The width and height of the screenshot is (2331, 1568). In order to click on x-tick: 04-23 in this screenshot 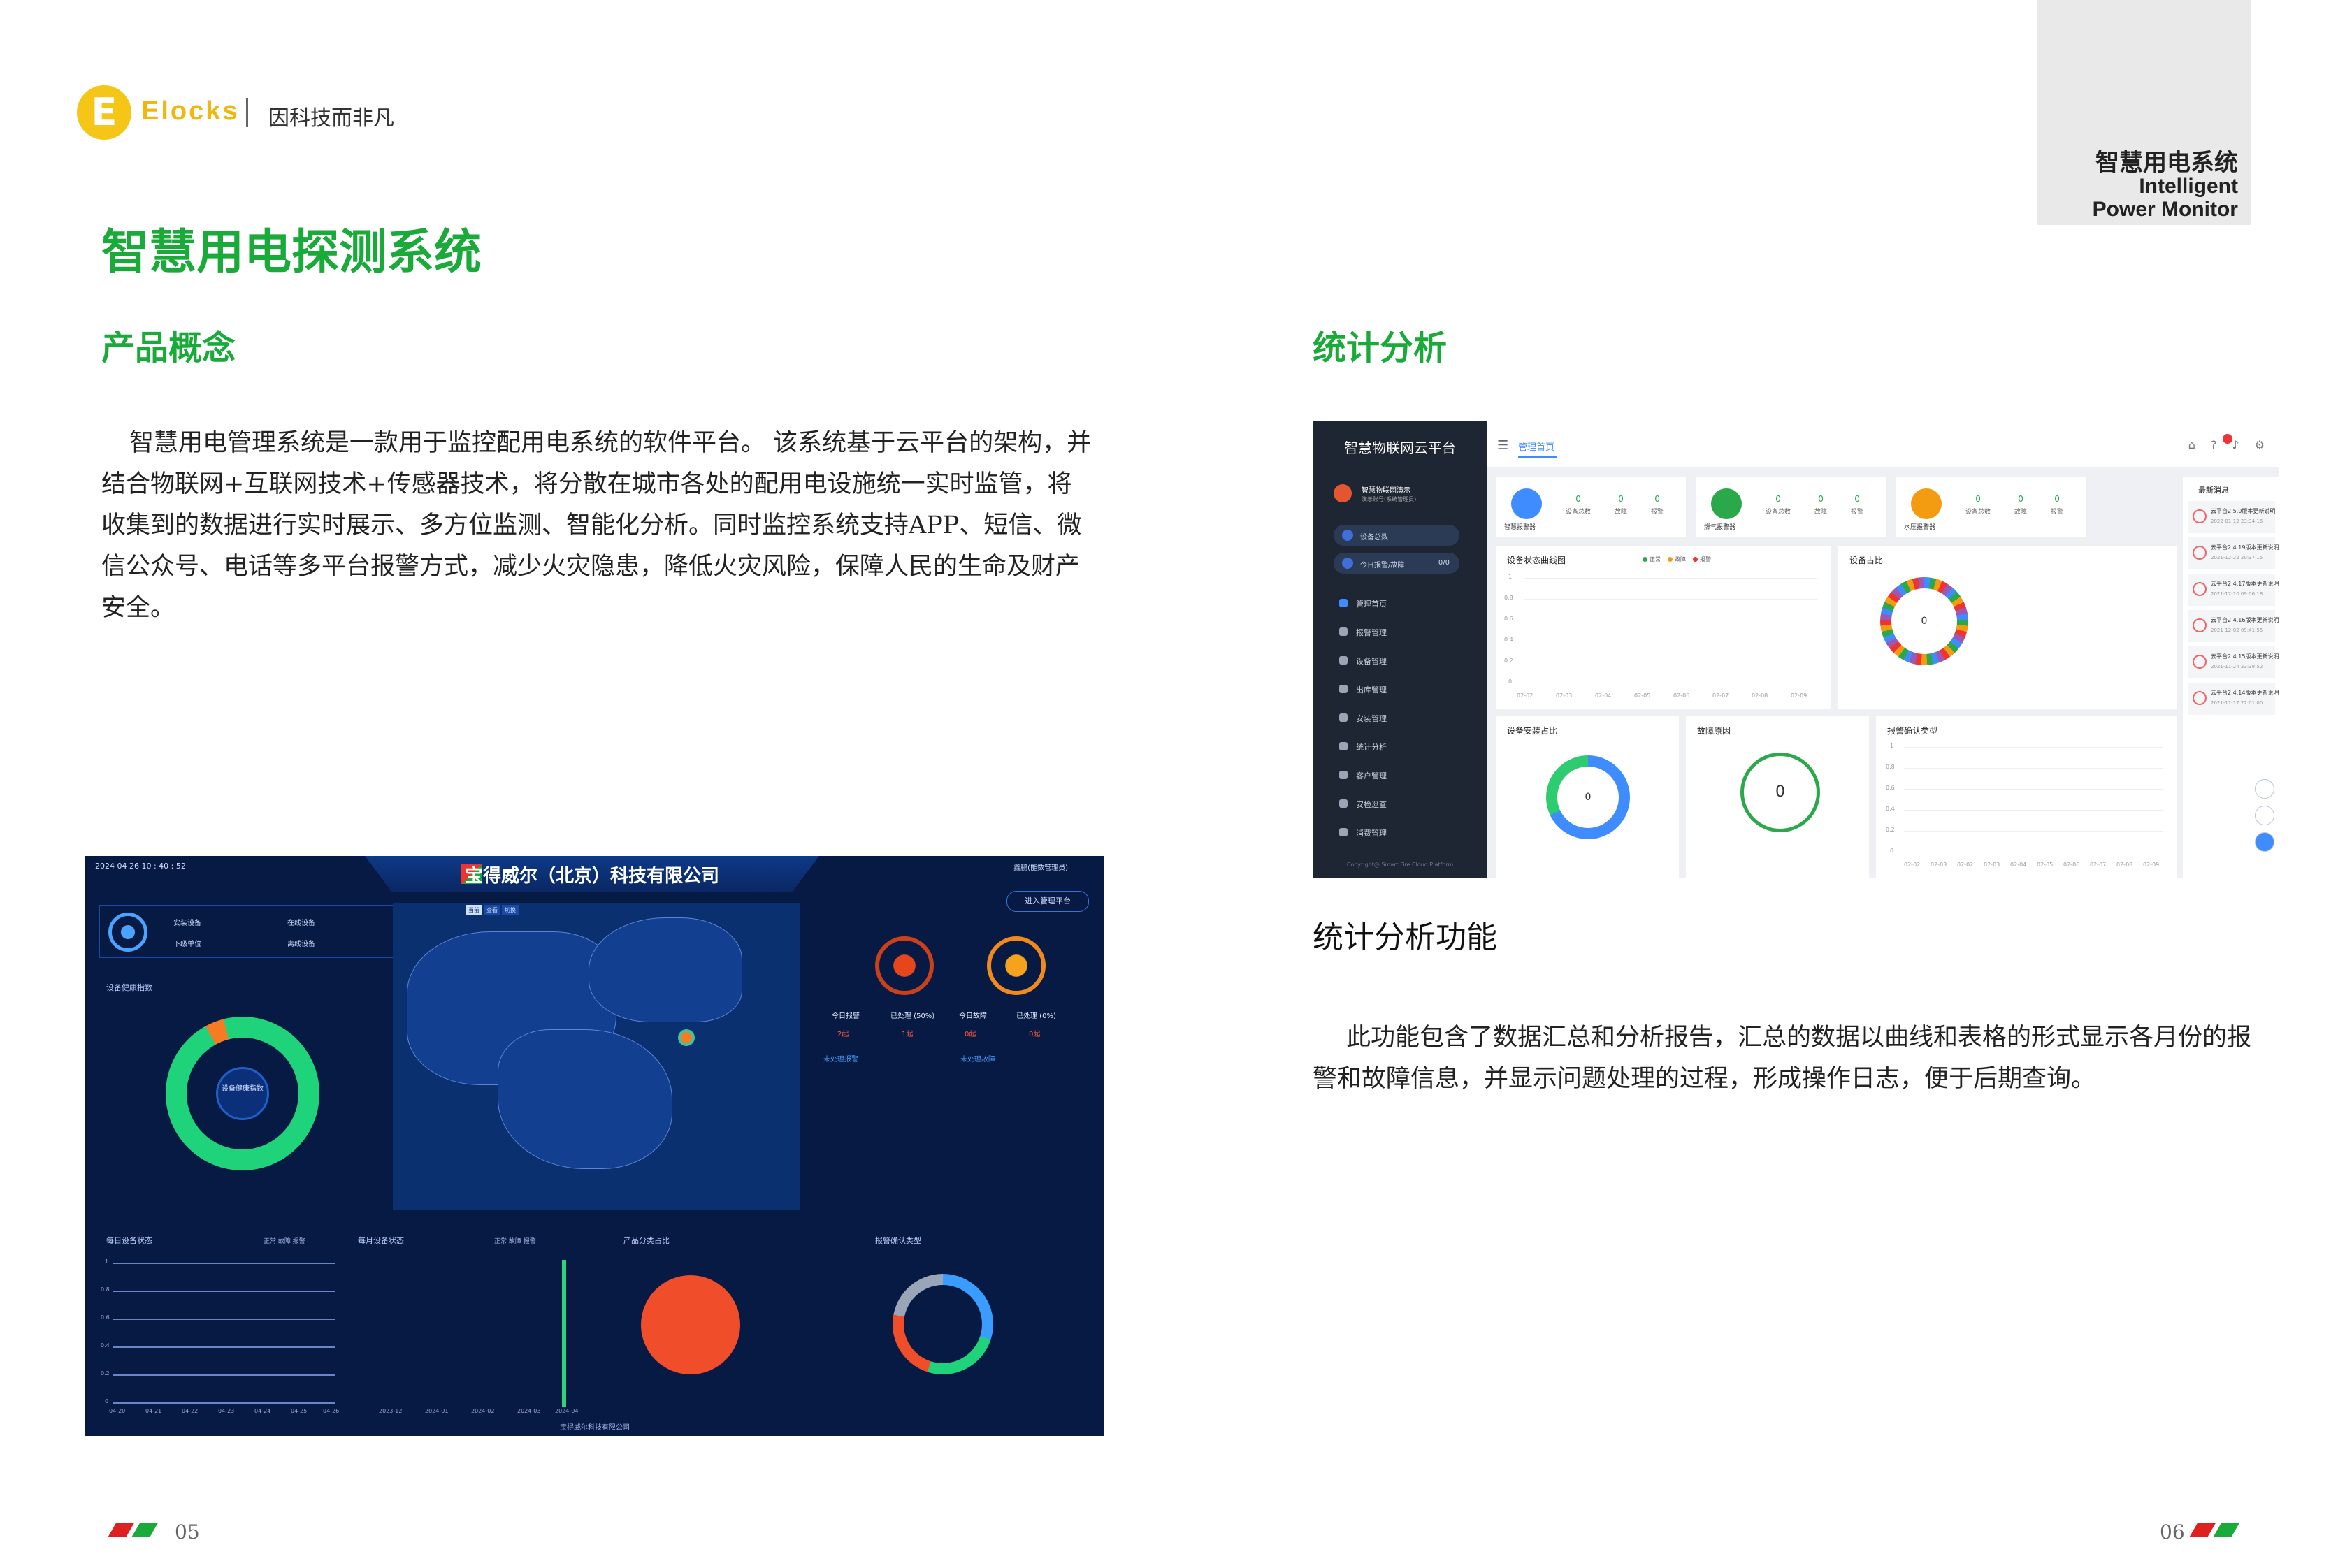, I will do `click(226, 1411)`.